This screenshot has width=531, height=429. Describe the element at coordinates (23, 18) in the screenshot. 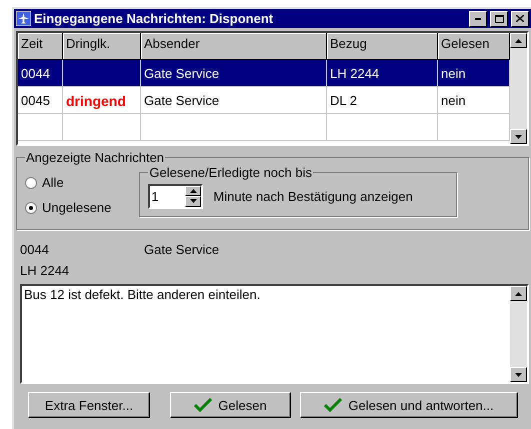

I see `airplane-icon` at that location.